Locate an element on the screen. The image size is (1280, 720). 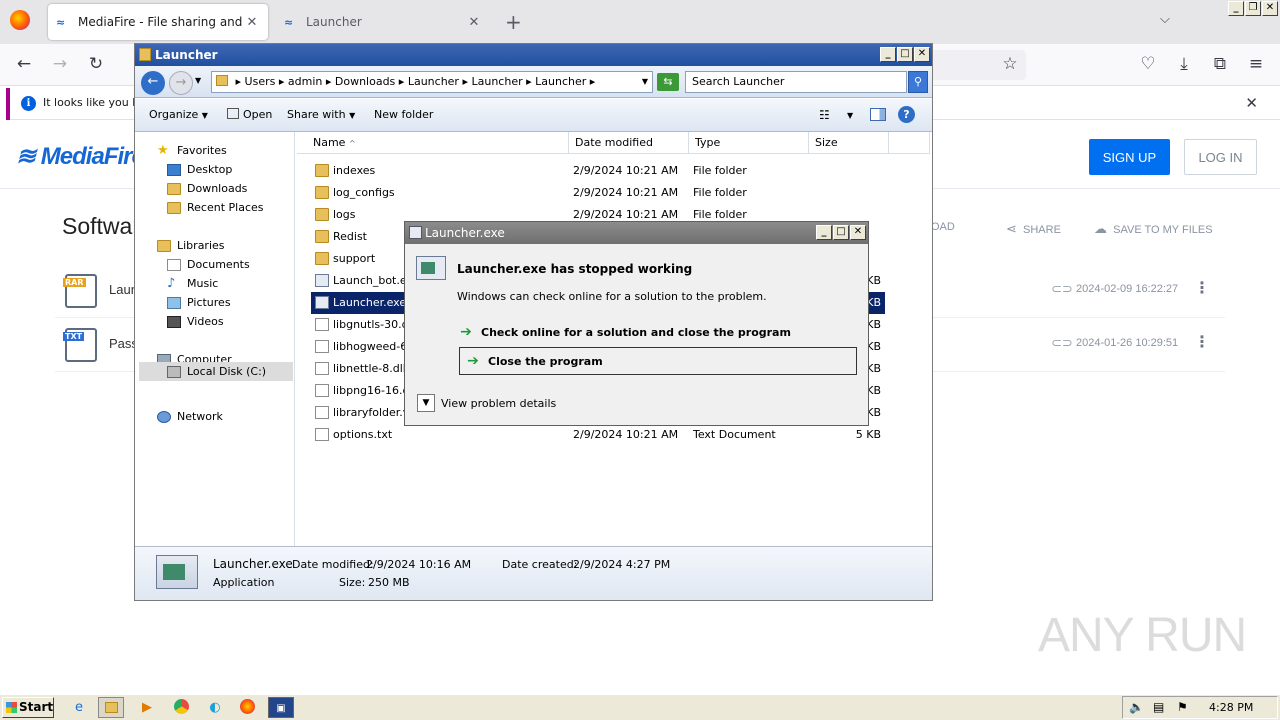
search-icon: ⚲ is located at coordinates (918, 82).